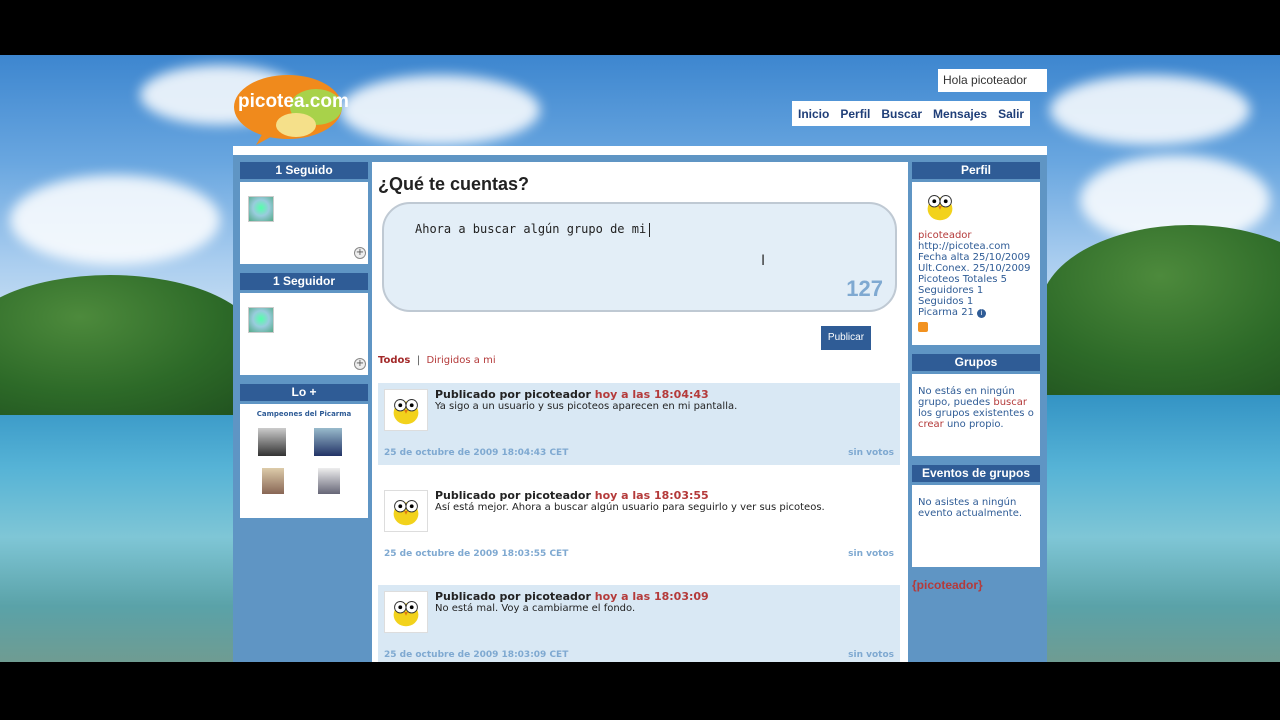  I want to click on top-box: Campeones del Picarma, so click(304, 461).